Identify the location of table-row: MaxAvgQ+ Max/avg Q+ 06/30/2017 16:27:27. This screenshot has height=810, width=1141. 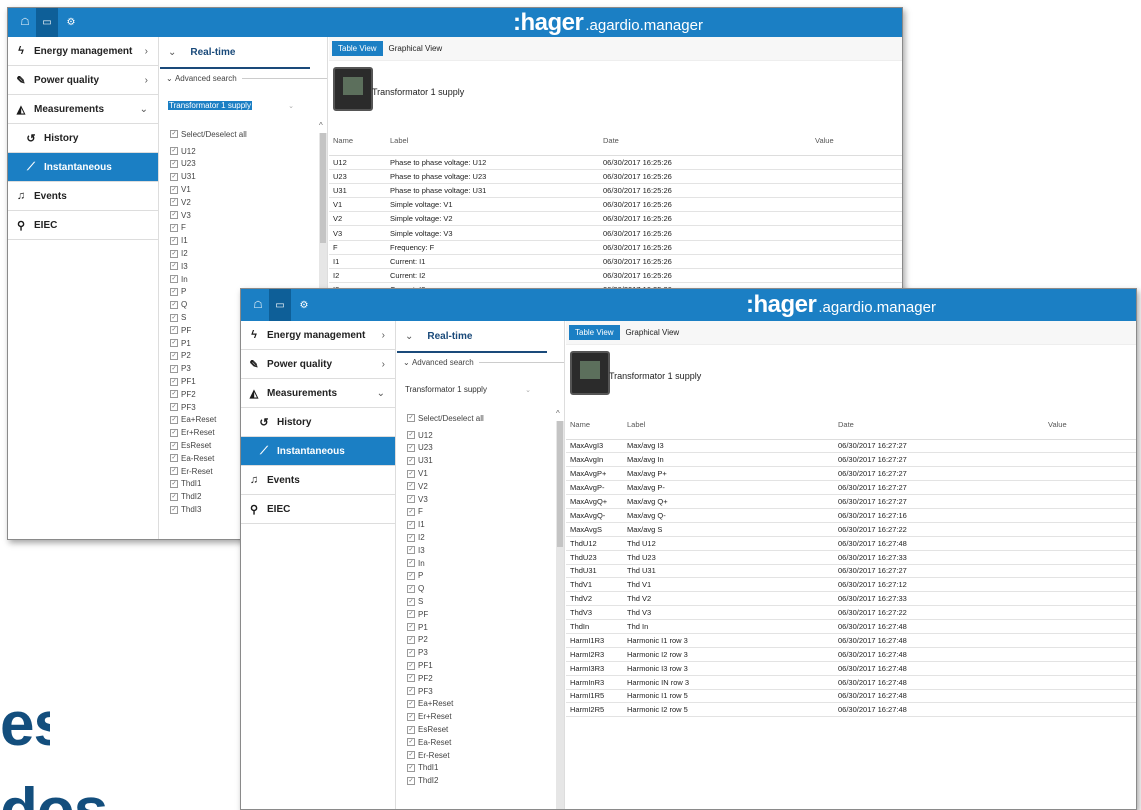
(851, 501).